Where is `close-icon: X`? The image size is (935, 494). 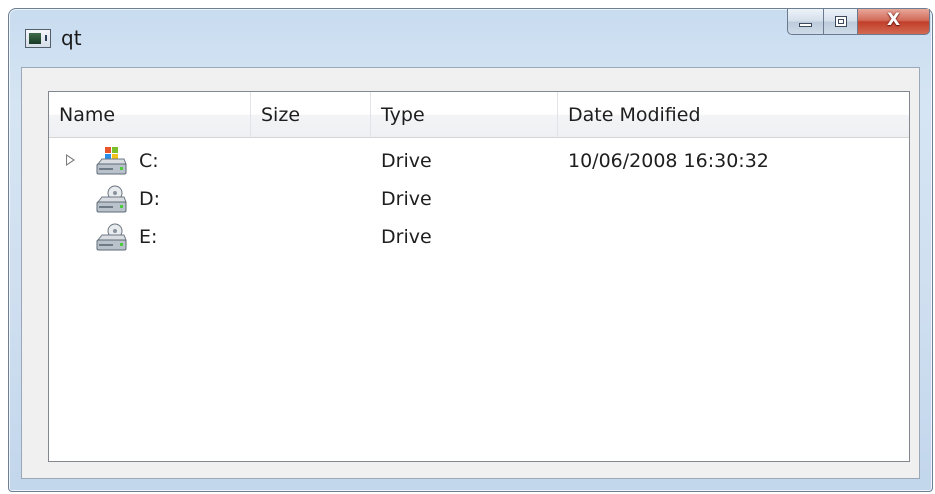 close-icon: X is located at coordinates (893, 20).